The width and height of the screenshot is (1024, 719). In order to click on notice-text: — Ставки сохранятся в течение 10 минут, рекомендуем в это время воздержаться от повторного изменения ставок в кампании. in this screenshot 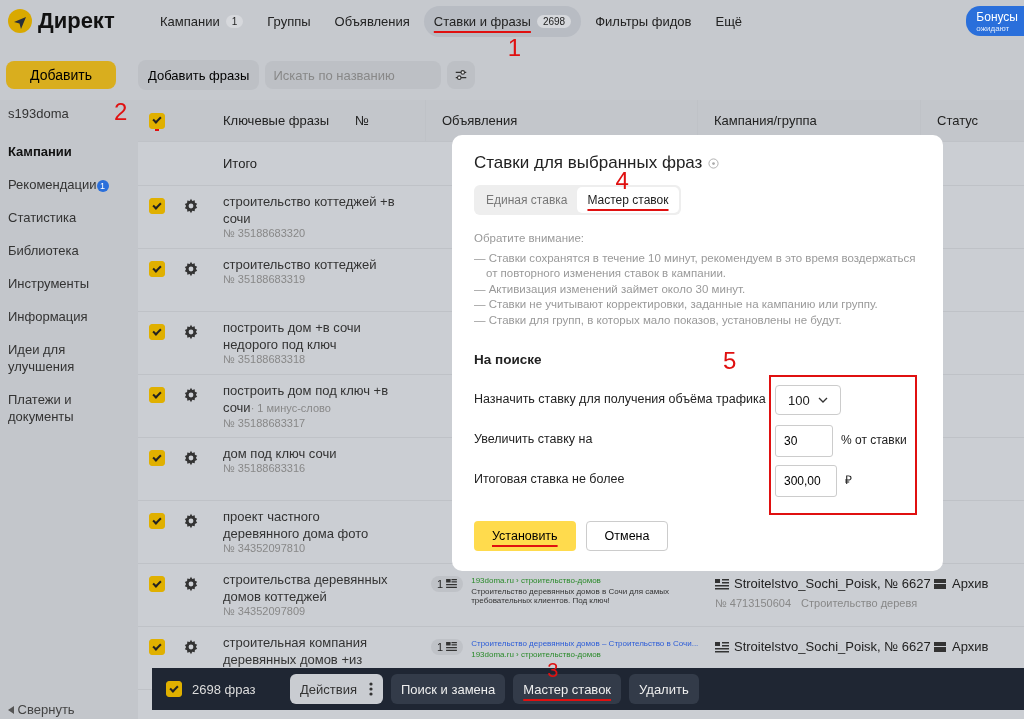, I will do `click(695, 265)`.